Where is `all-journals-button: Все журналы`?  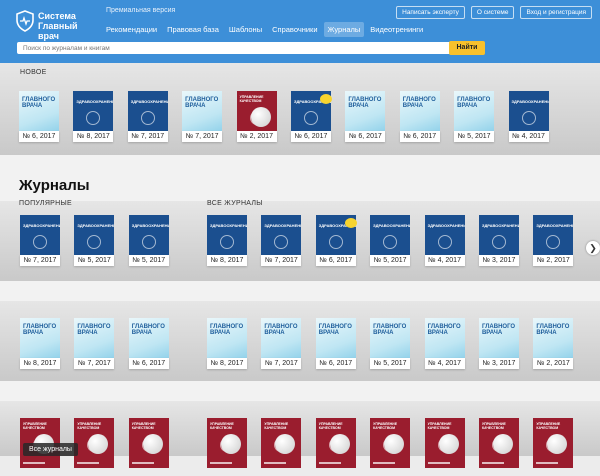 all-journals-button: Все журналы is located at coordinates (50, 449).